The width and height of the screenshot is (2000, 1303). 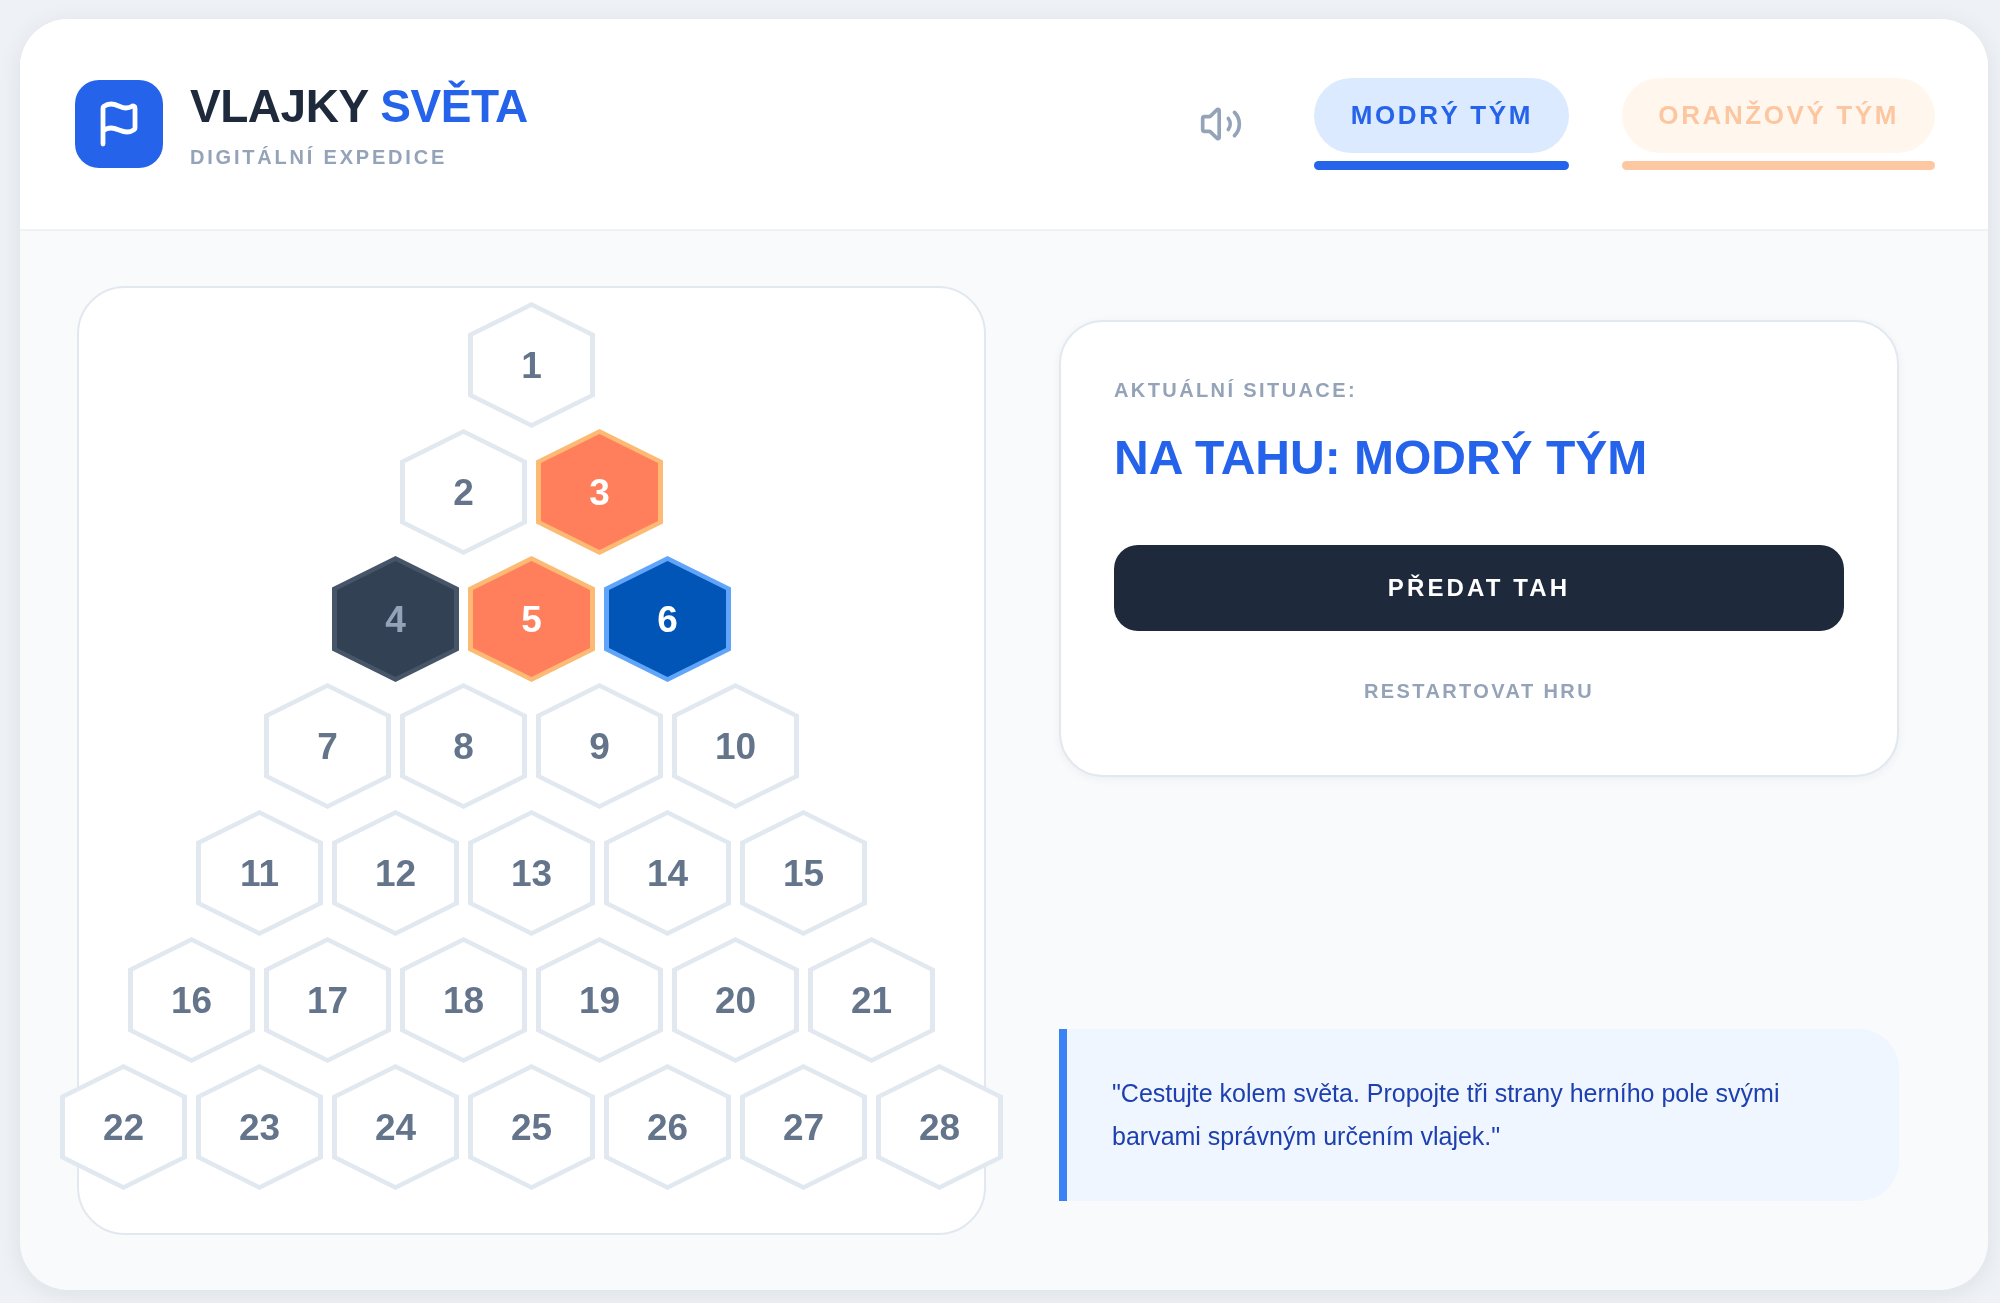 I want to click on hex-tile: 9, so click(x=599, y=746).